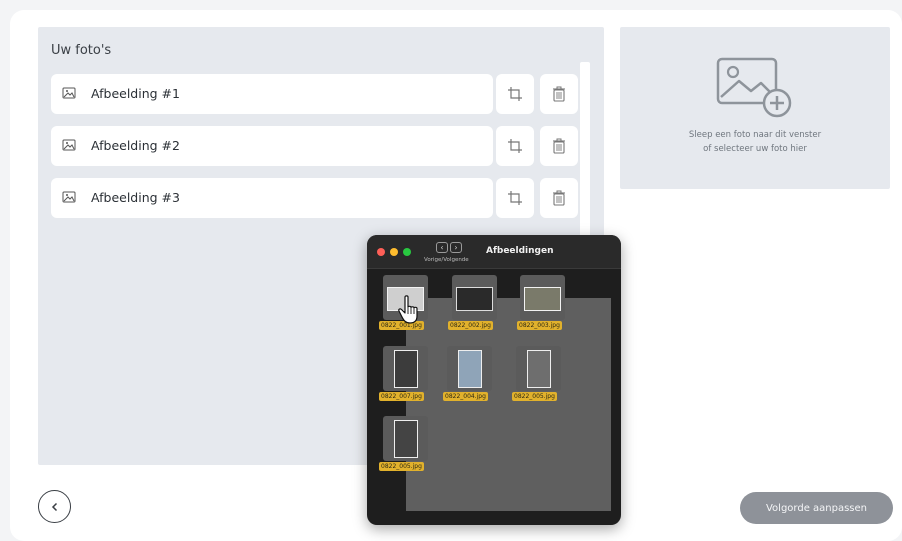 The width and height of the screenshot is (902, 541). I want to click on file-name: 0822_003.jpg, so click(539, 325).